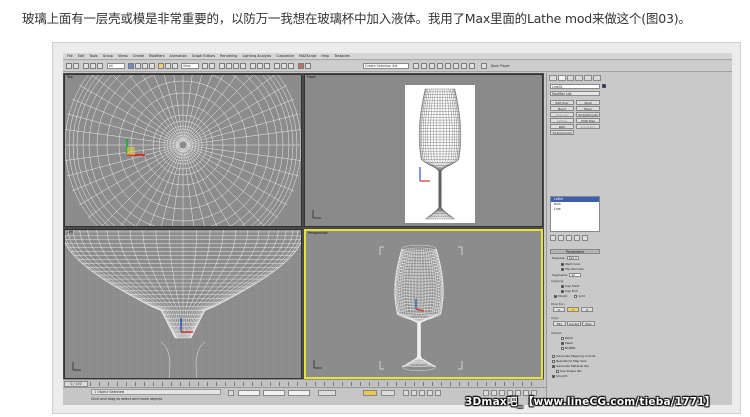 This screenshot has width=750, height=417. What do you see at coordinates (562, 338) in the screenshot?
I see `patch-radio` at bounding box center [562, 338].